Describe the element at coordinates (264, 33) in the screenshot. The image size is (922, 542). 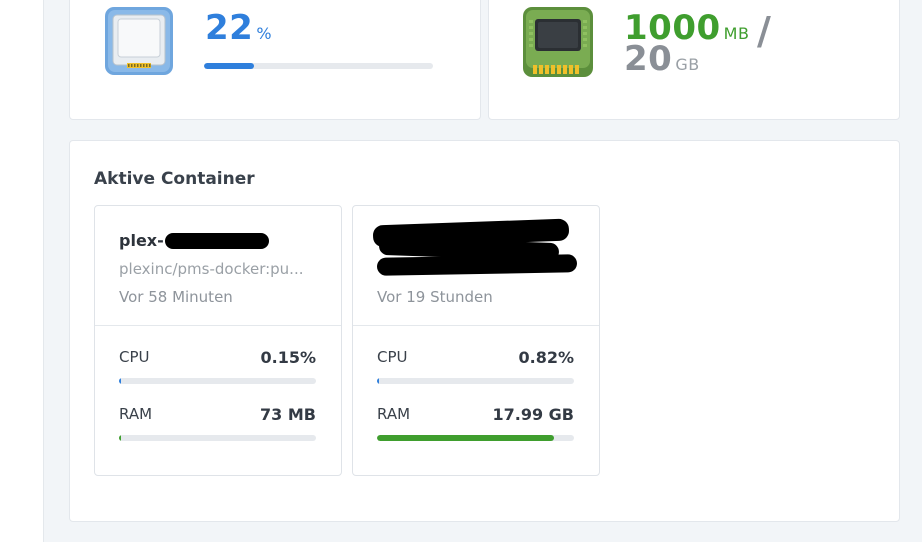
I see `cpu-usage-unit: %` at that location.